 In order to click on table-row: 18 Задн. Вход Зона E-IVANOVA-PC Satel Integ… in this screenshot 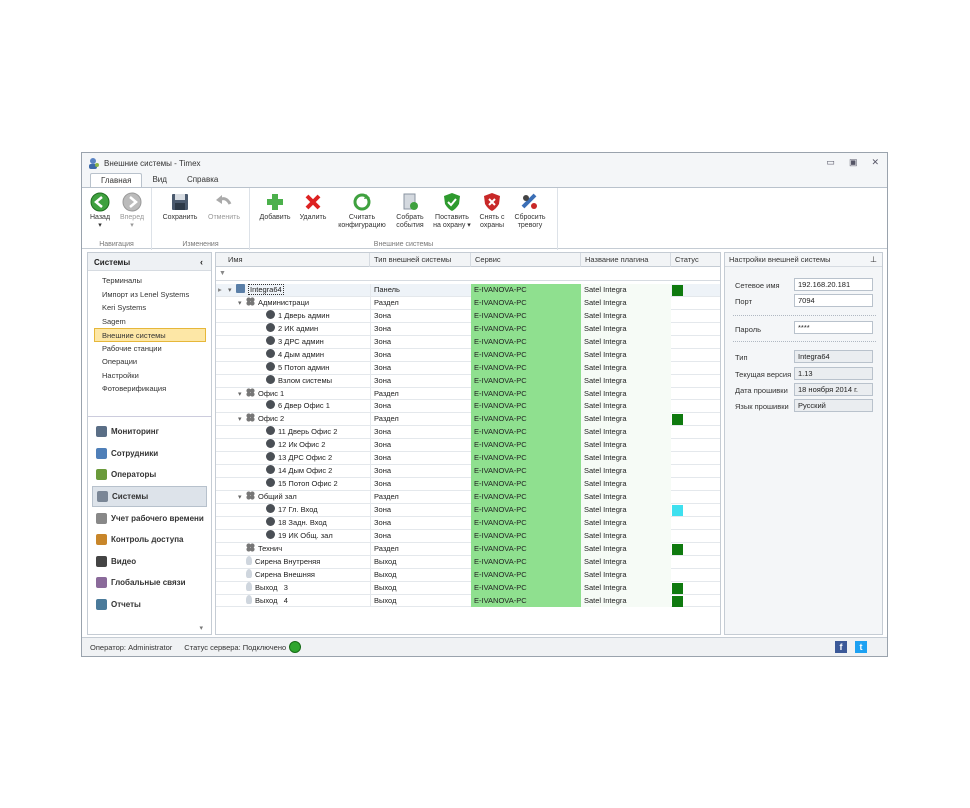, I will do `click(468, 523)`.